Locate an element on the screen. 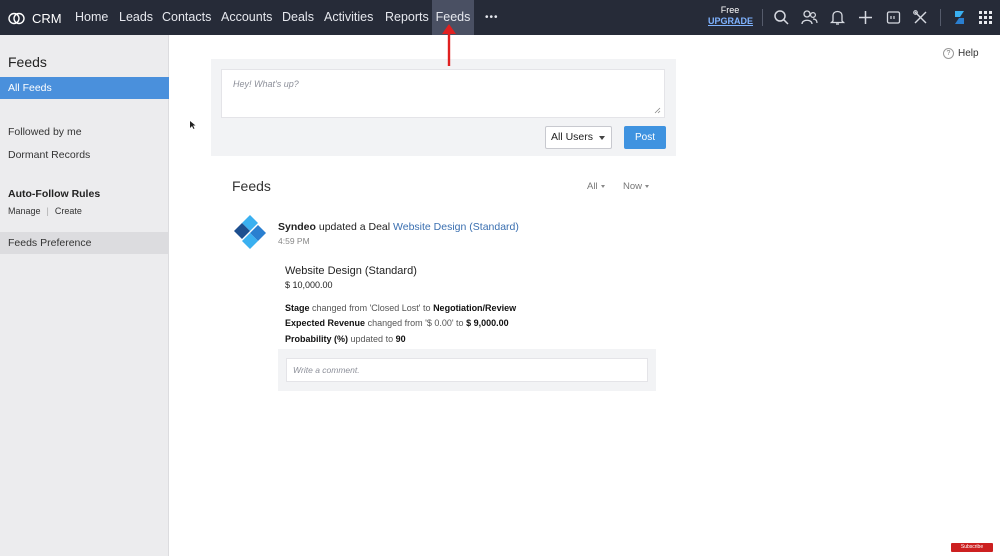  change-probability: Probability (%) updated to 90 is located at coordinates (345, 339).